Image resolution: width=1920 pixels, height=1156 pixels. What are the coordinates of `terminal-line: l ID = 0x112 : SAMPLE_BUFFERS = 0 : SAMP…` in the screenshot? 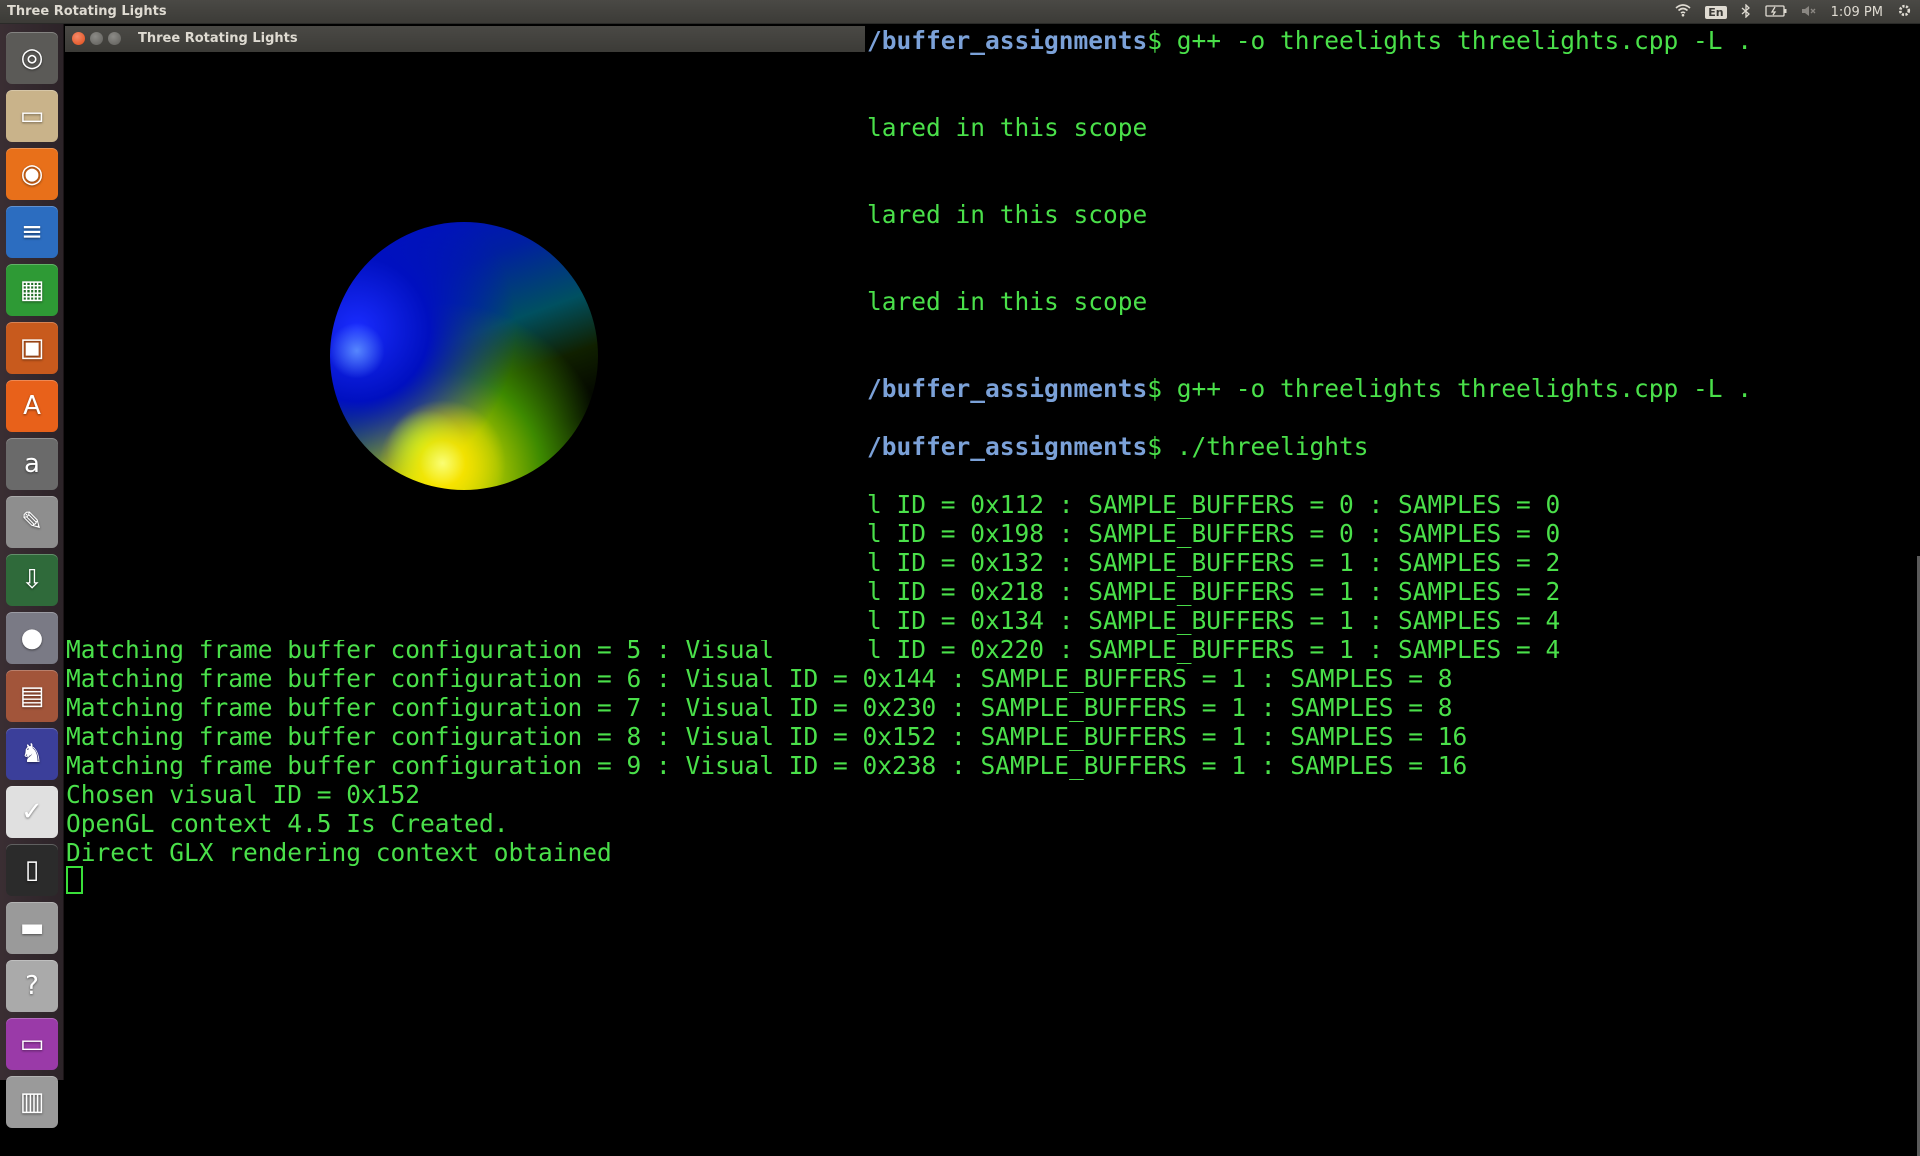 It's located at (1214, 504).